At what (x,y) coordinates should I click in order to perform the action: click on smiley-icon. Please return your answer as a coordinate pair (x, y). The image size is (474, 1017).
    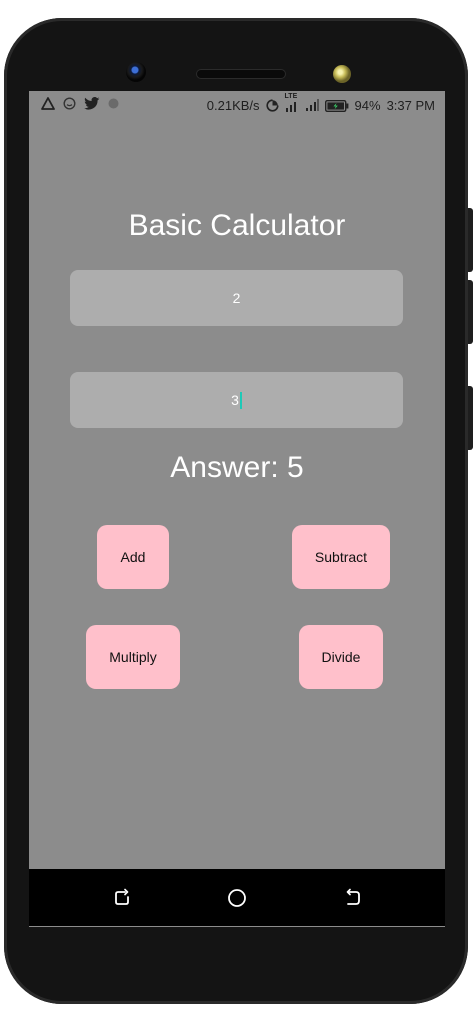
    Looking at the image, I should click on (69, 103).